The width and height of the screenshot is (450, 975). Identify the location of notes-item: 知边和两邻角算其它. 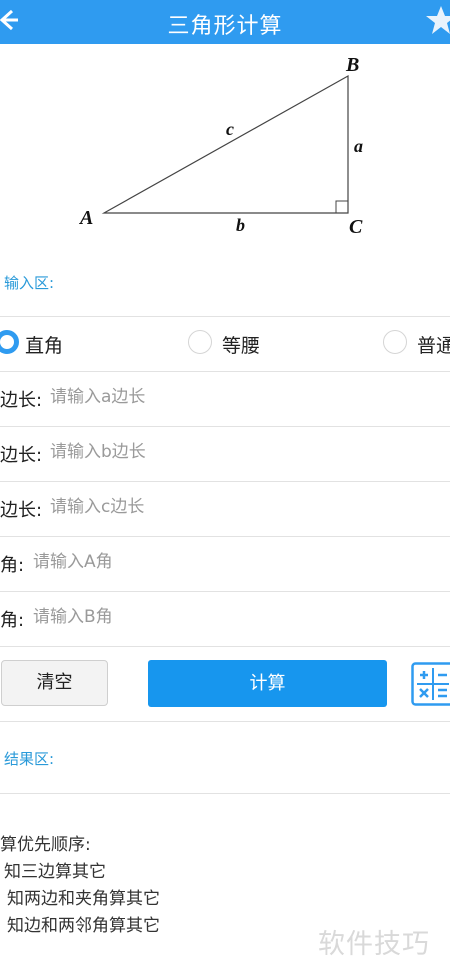
(83, 926).